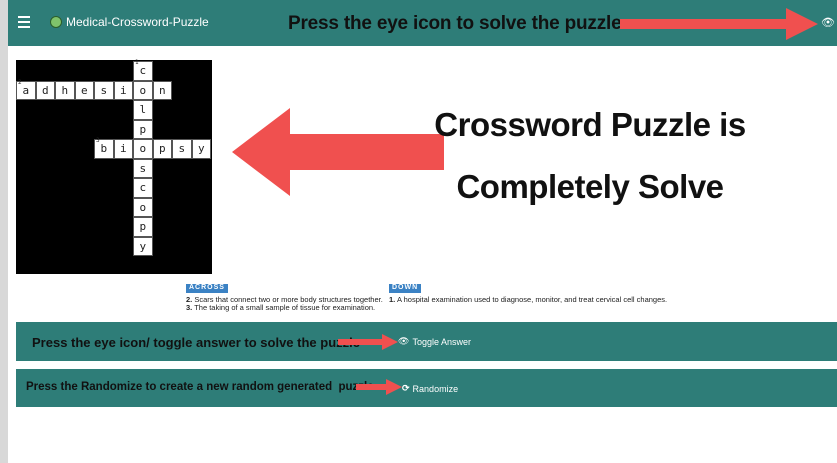  Describe the element at coordinates (405, 288) in the screenshot. I see `down-heading: DOWN` at that location.